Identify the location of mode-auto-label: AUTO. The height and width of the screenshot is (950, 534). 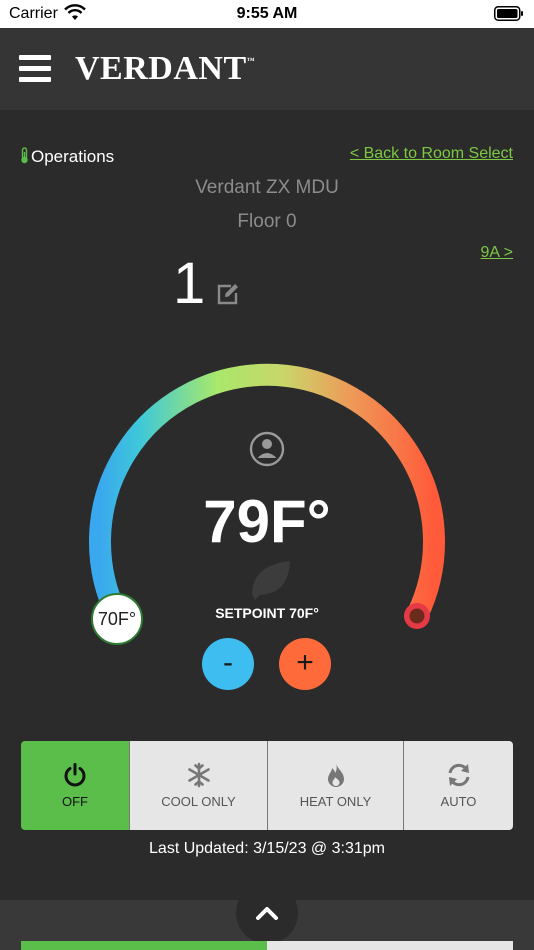
(458, 801).